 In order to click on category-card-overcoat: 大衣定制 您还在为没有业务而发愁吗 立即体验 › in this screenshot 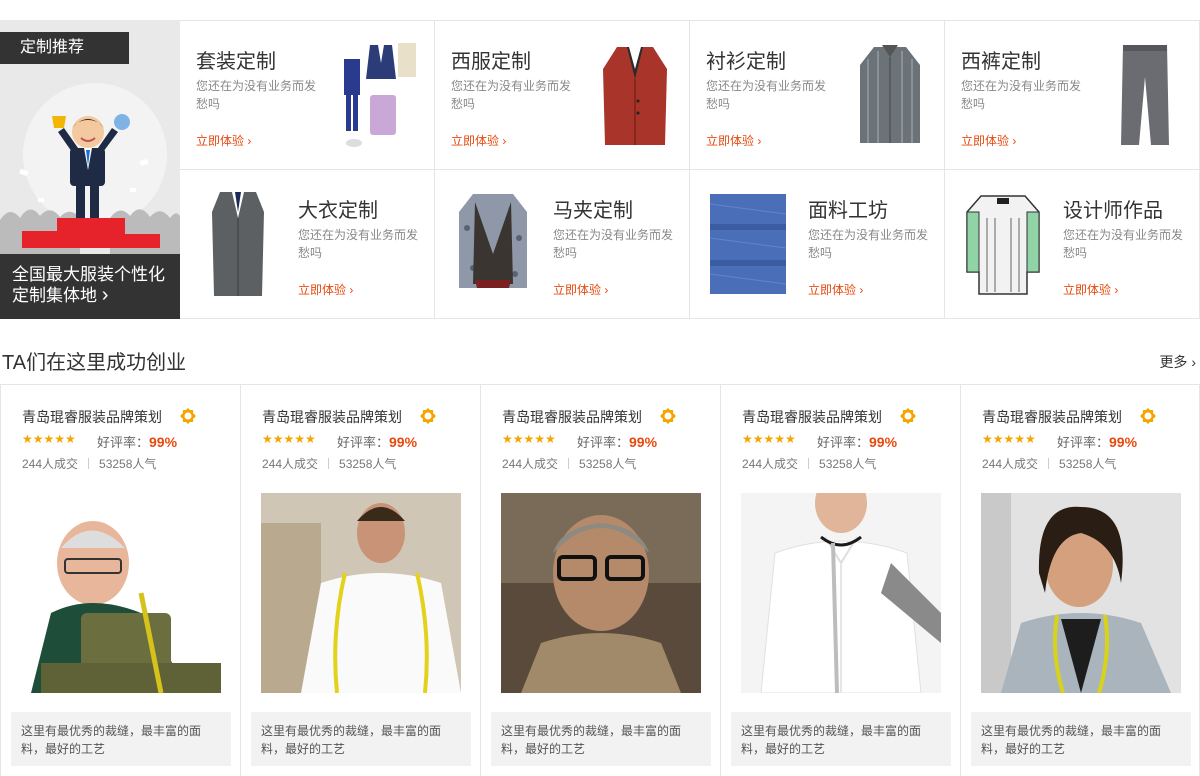, I will do `click(307, 244)`.